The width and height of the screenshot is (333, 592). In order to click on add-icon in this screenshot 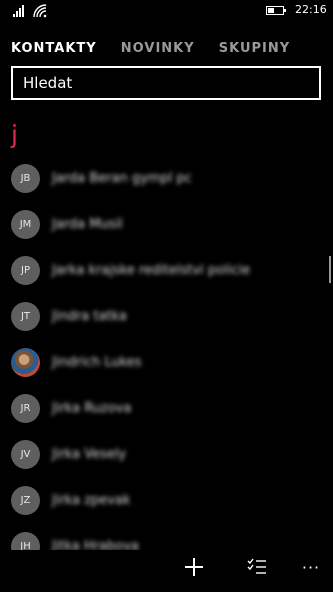, I will do `click(194, 567)`.